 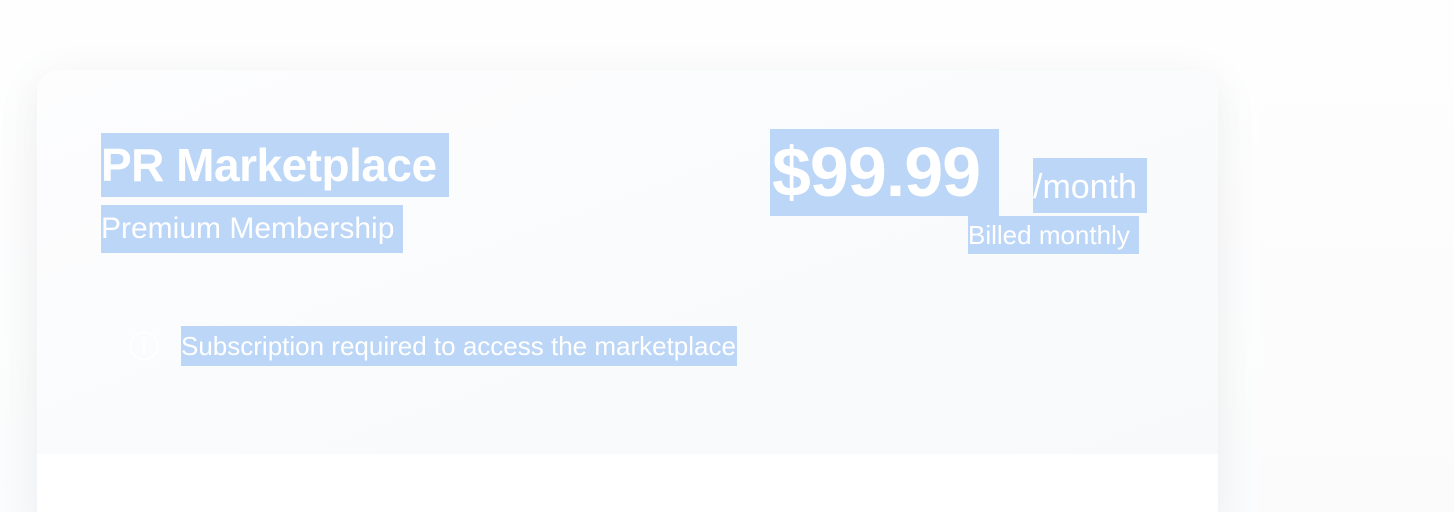 What do you see at coordinates (1090, 185) in the screenshot?
I see `price-period: /month` at bounding box center [1090, 185].